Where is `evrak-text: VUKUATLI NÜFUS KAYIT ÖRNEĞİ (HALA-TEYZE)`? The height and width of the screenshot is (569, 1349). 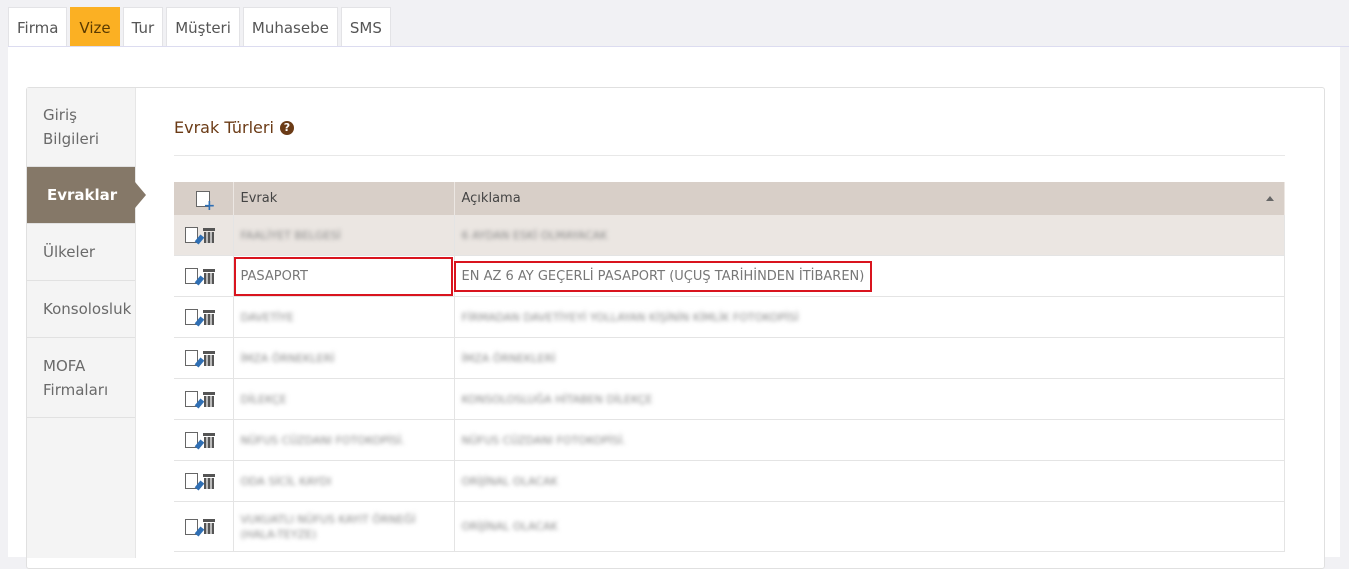
evrak-text: VUKUATLI NÜFUS KAYIT ÖRNEĞİ (HALA-TEYZE) is located at coordinates (328, 526).